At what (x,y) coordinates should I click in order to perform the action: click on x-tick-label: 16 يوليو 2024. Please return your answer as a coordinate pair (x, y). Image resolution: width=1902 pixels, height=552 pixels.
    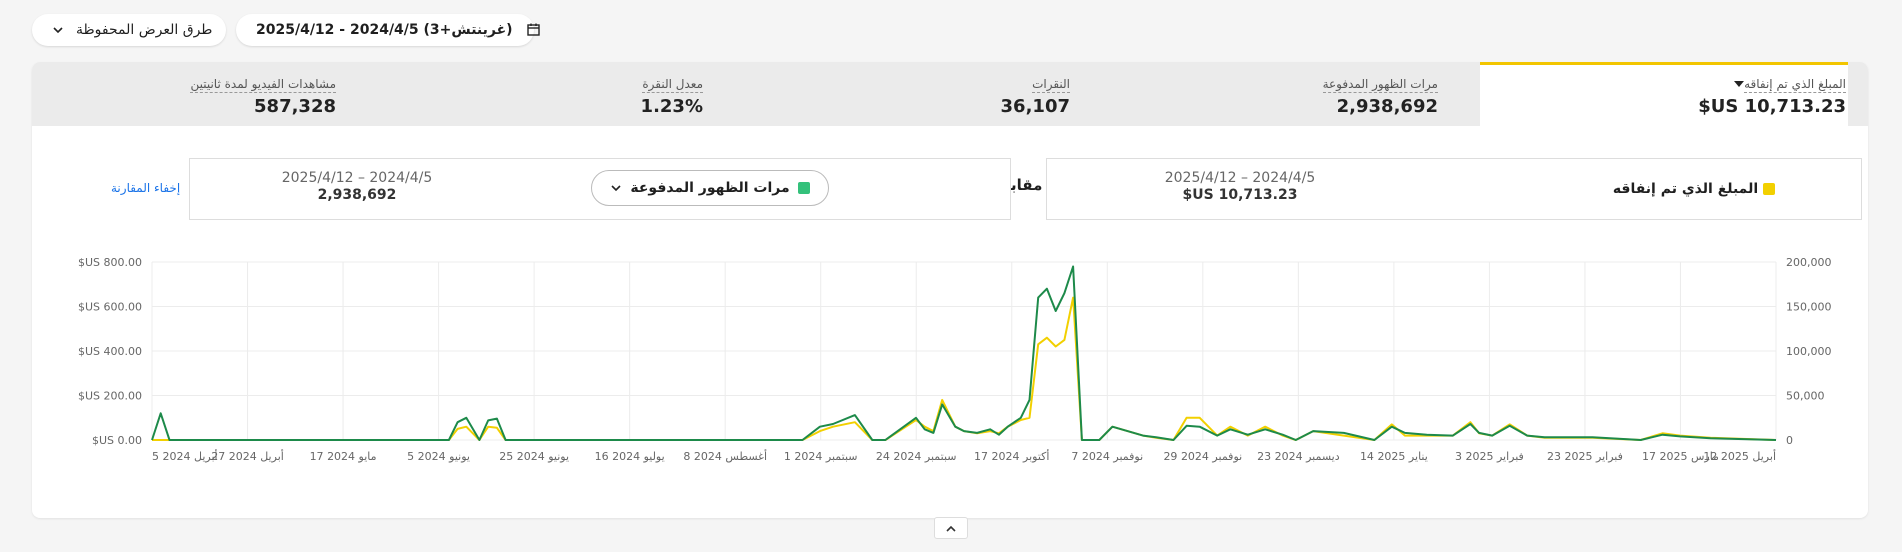
    Looking at the image, I should click on (630, 456).